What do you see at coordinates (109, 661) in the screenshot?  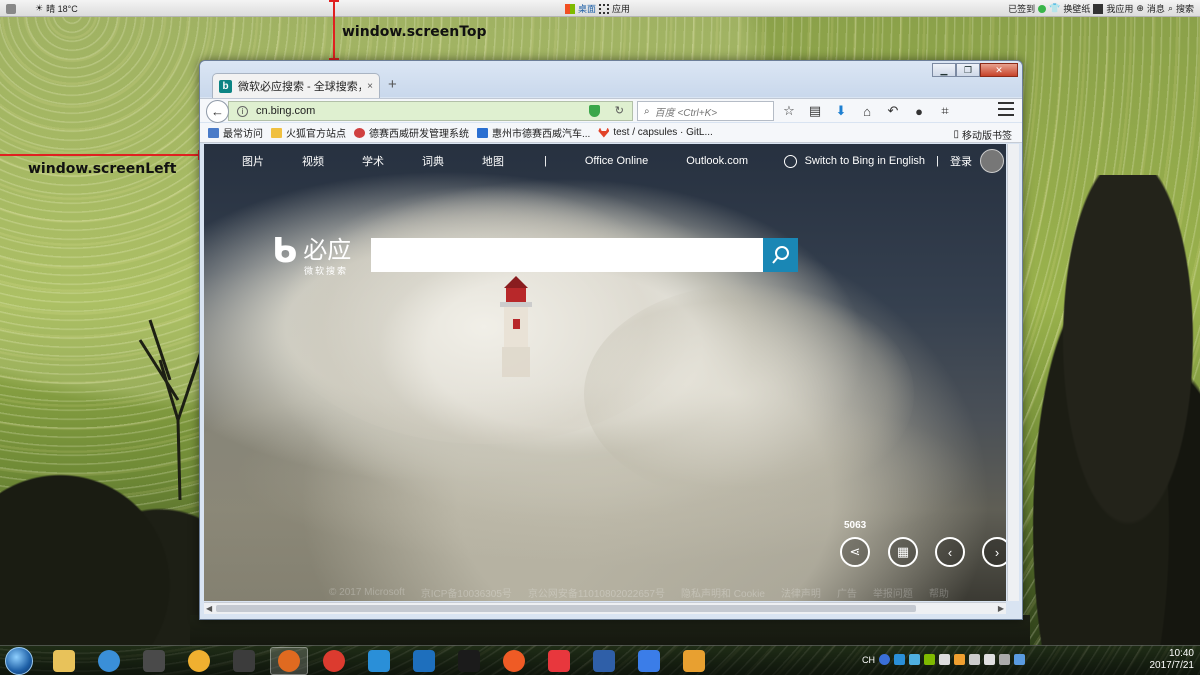 I see `taskbar-internet-explorer` at bounding box center [109, 661].